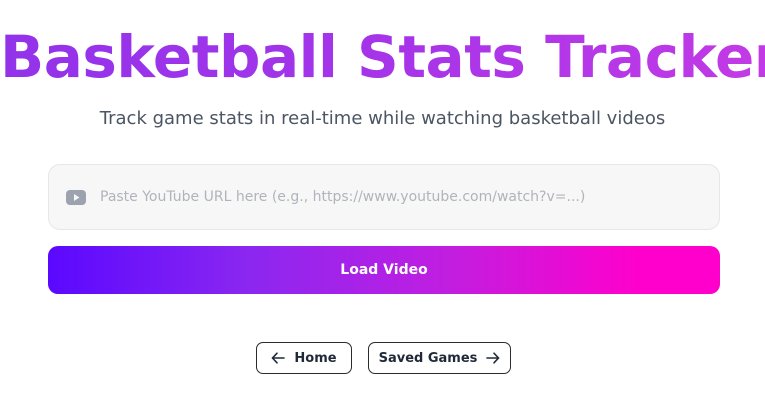 This screenshot has width=765, height=411. I want to click on saved-games-button-label: Saved Games, so click(428, 358).